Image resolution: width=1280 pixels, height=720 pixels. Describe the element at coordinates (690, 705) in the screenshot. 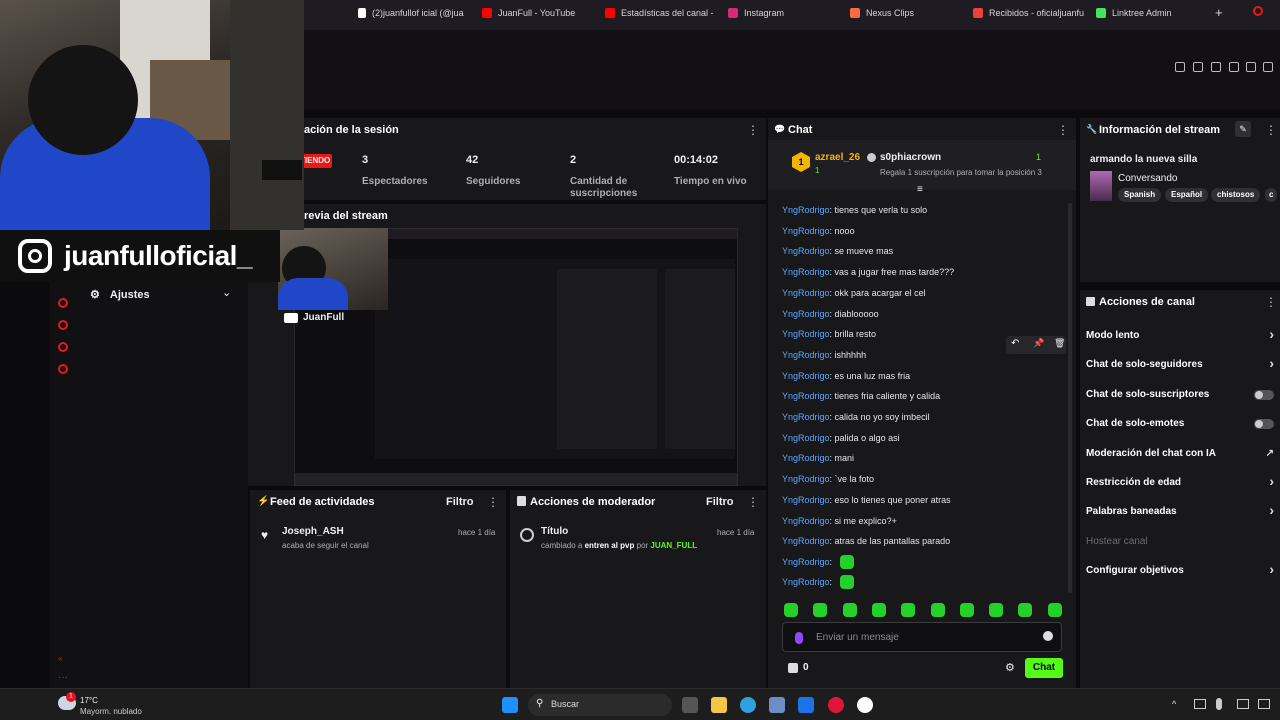

I see `task-view-icon` at that location.